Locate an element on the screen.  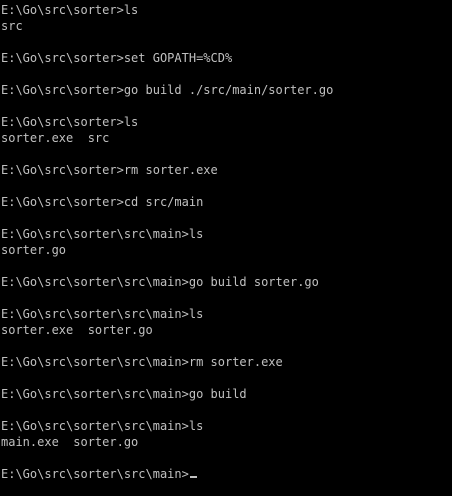
console-line: main.exe sorter.go is located at coordinates (70, 442).